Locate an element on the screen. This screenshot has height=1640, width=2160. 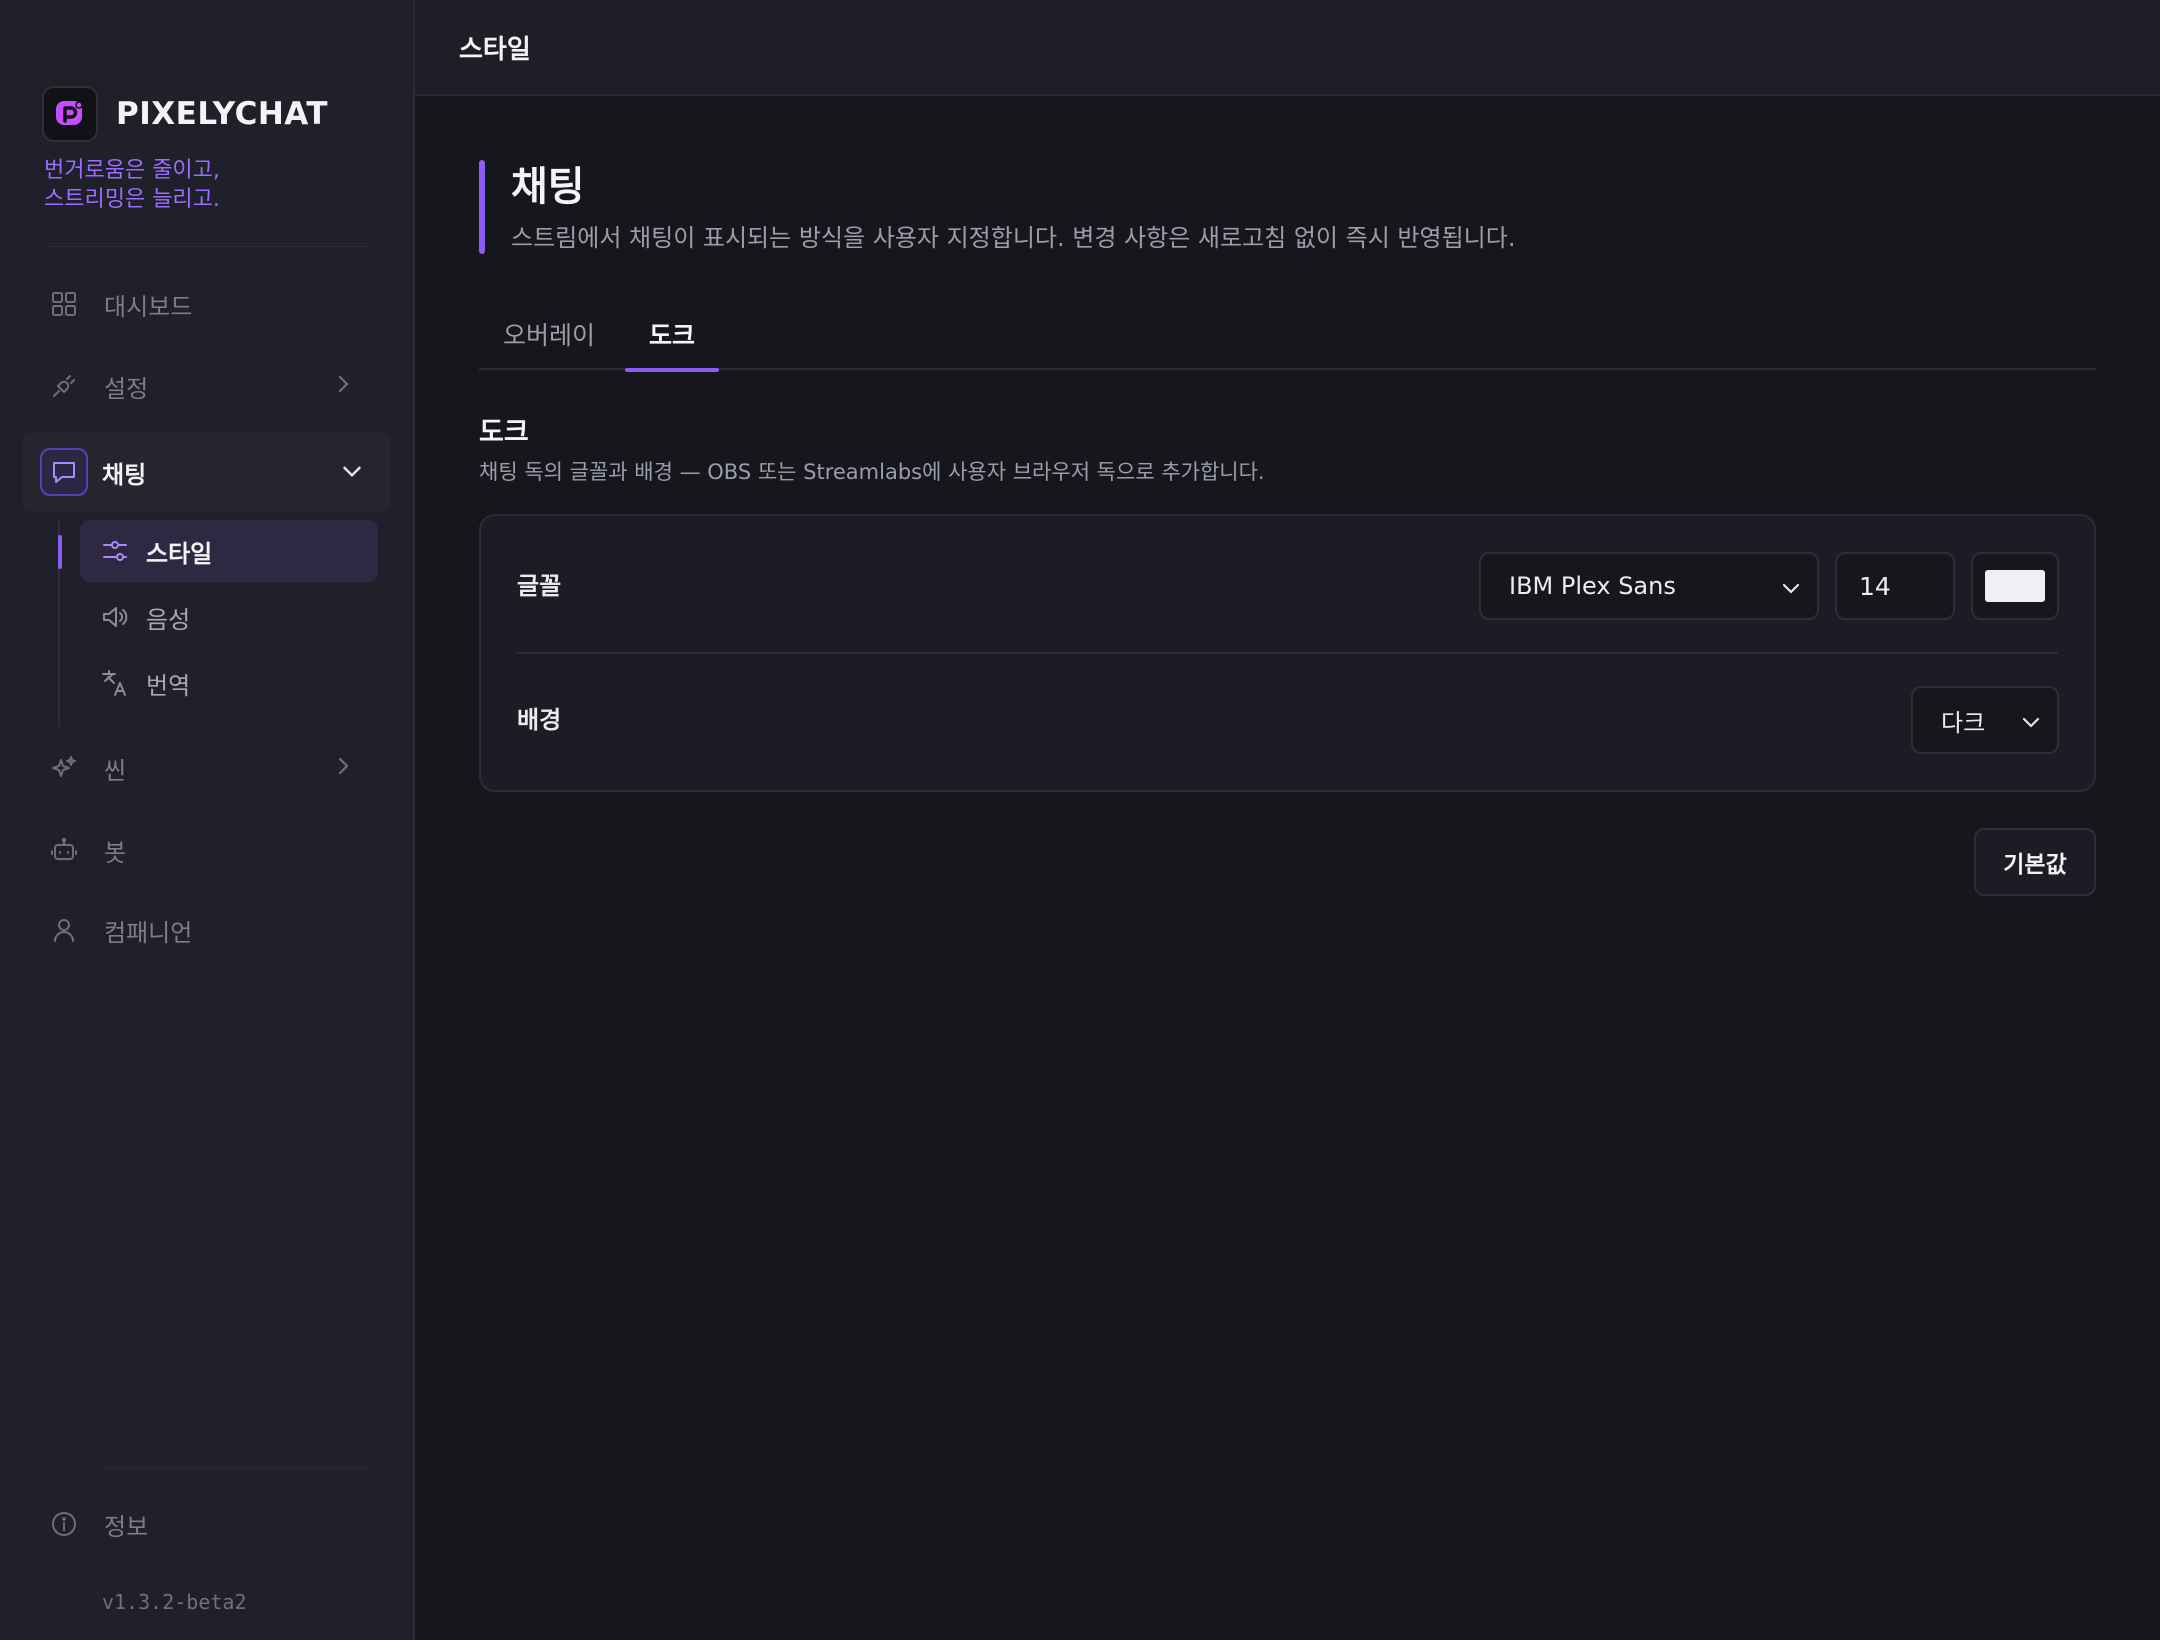
person-icon is located at coordinates (64, 930).